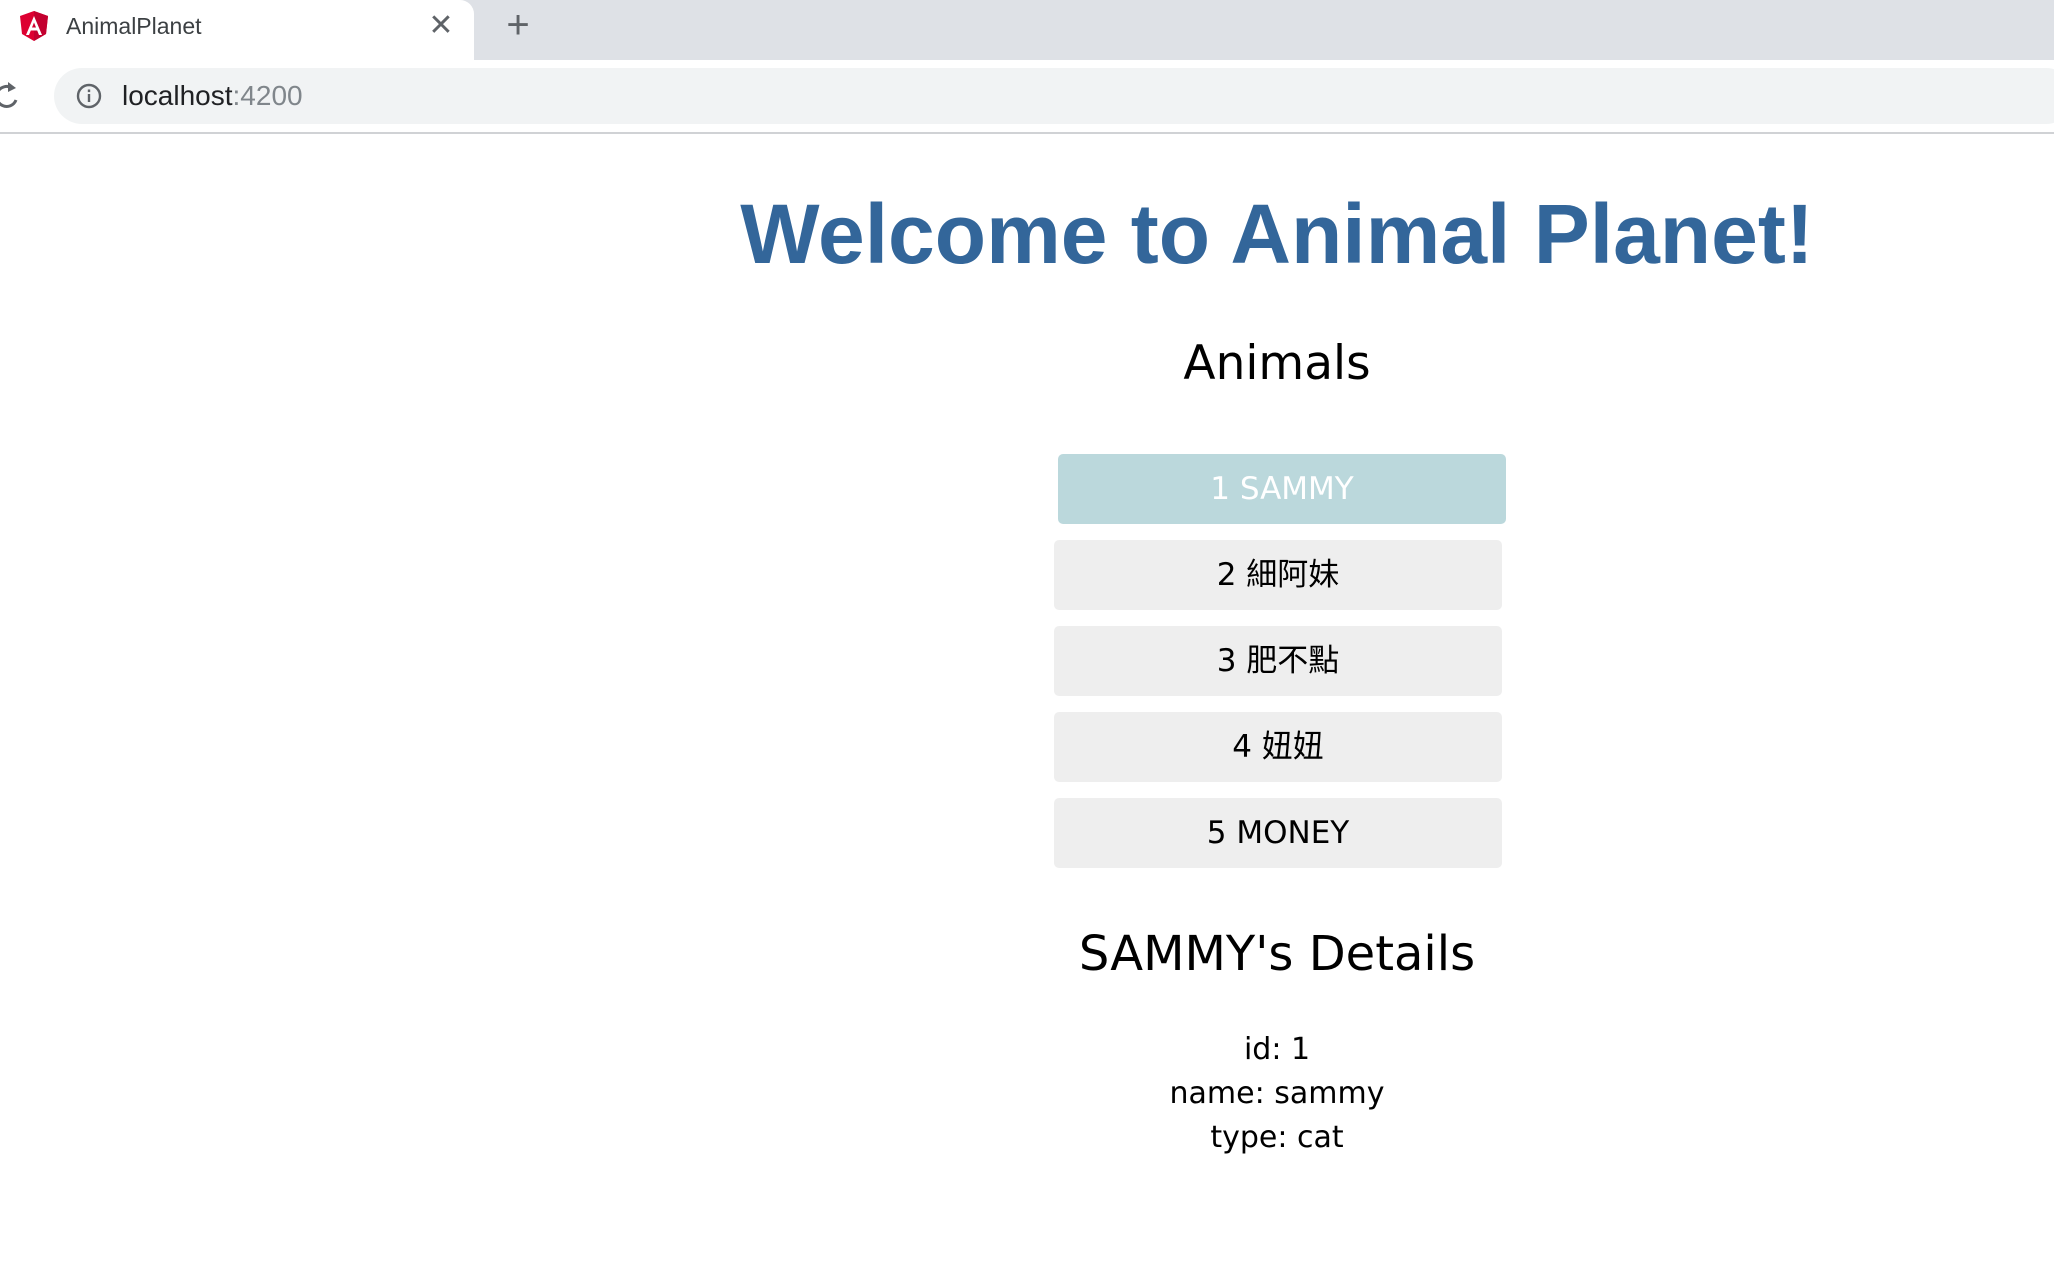  What do you see at coordinates (1277, 1049) in the screenshot?
I see `detail-id: id: 1` at bounding box center [1277, 1049].